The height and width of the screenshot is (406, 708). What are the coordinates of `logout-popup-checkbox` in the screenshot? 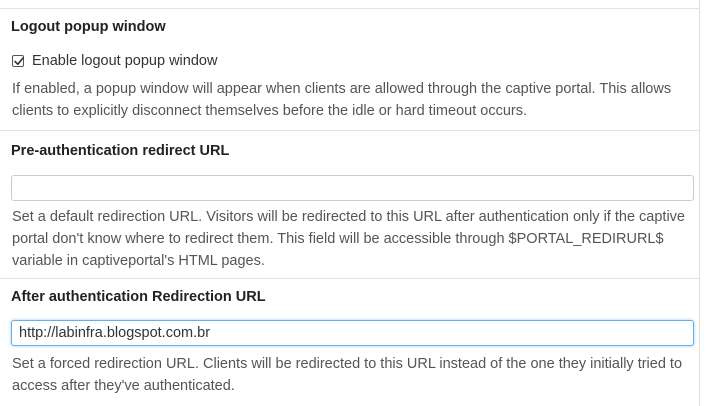 It's located at (18, 61).